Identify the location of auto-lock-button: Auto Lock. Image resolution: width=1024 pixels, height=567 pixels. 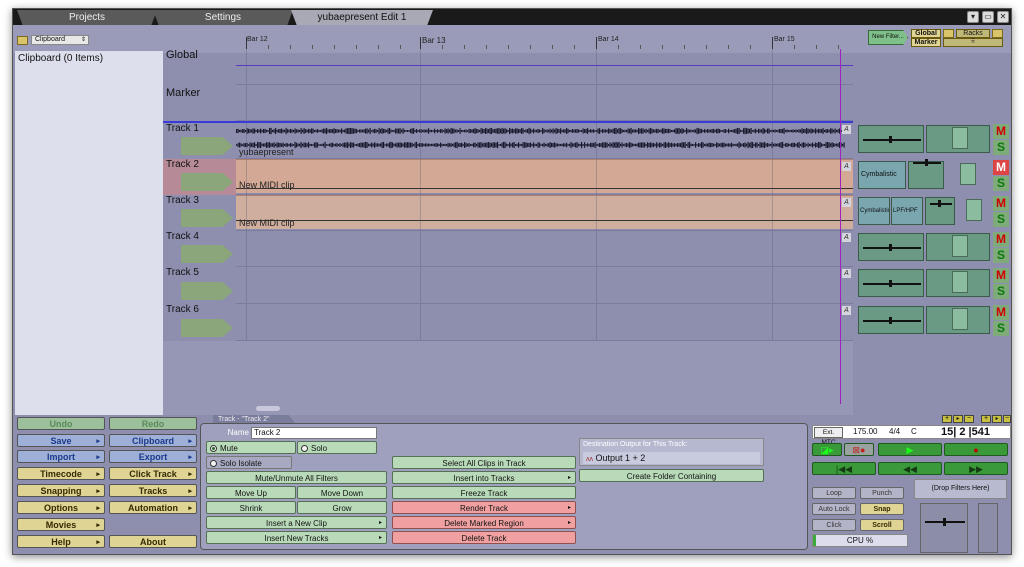
(834, 509).